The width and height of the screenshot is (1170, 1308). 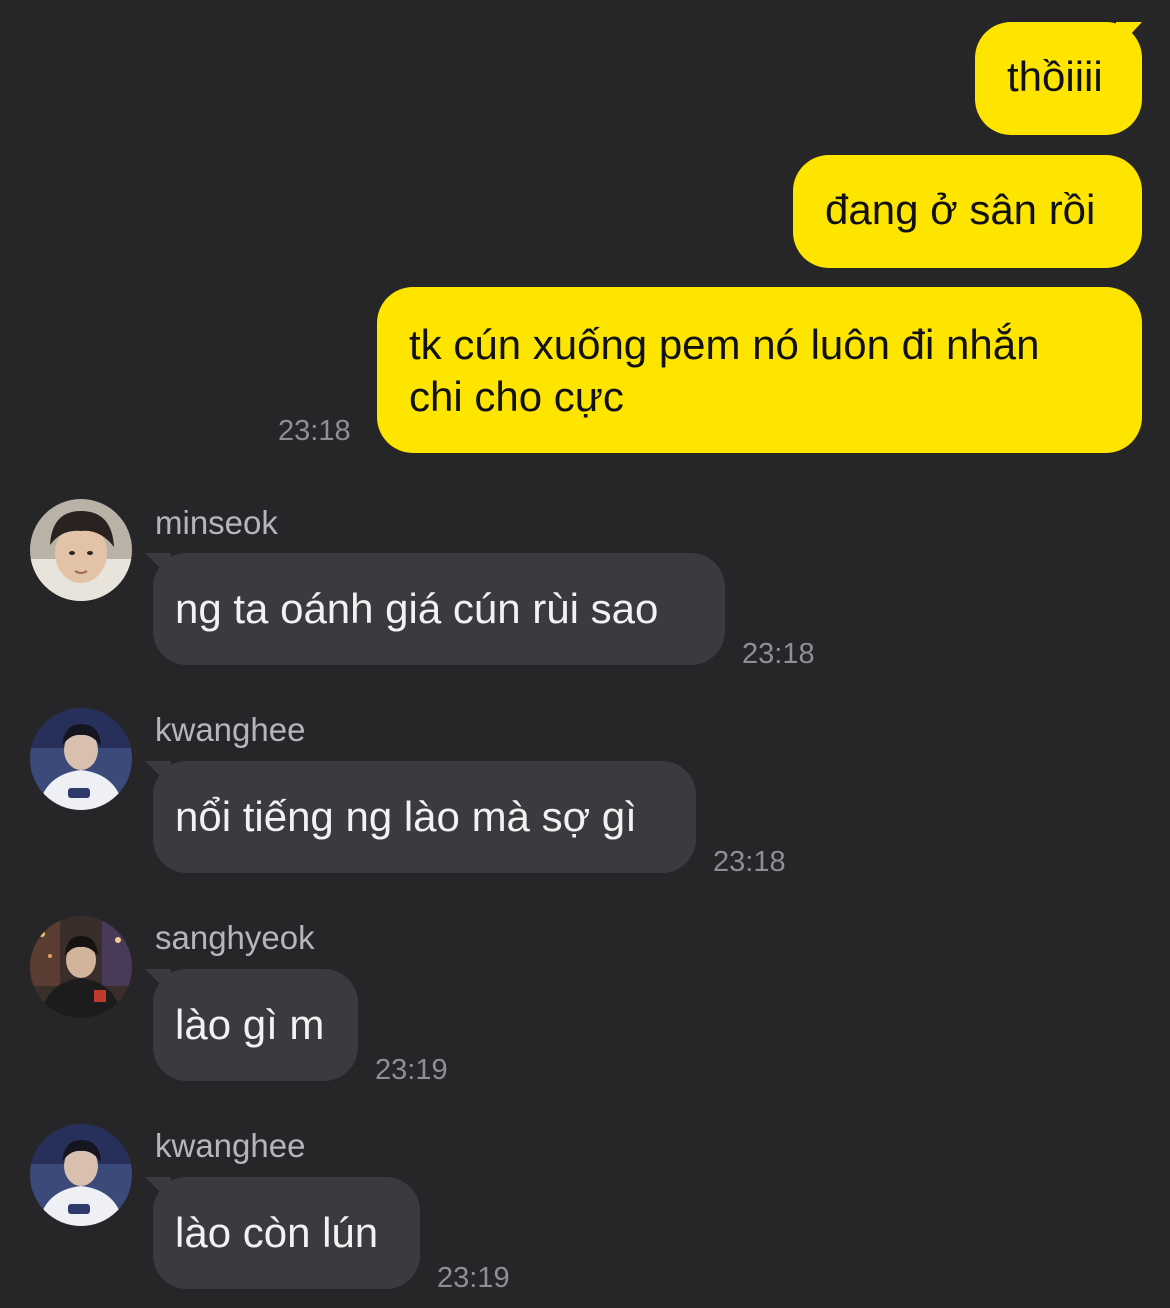 What do you see at coordinates (1055, 76) in the screenshot?
I see `message-text: thồiiii` at bounding box center [1055, 76].